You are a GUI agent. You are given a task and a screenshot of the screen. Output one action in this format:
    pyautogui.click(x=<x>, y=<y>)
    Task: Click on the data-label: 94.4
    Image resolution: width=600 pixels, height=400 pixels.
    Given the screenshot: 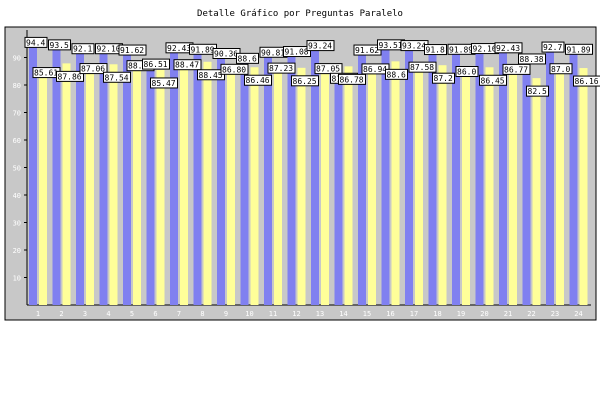 What is the action you would take?
    pyautogui.click(x=35, y=42)
    